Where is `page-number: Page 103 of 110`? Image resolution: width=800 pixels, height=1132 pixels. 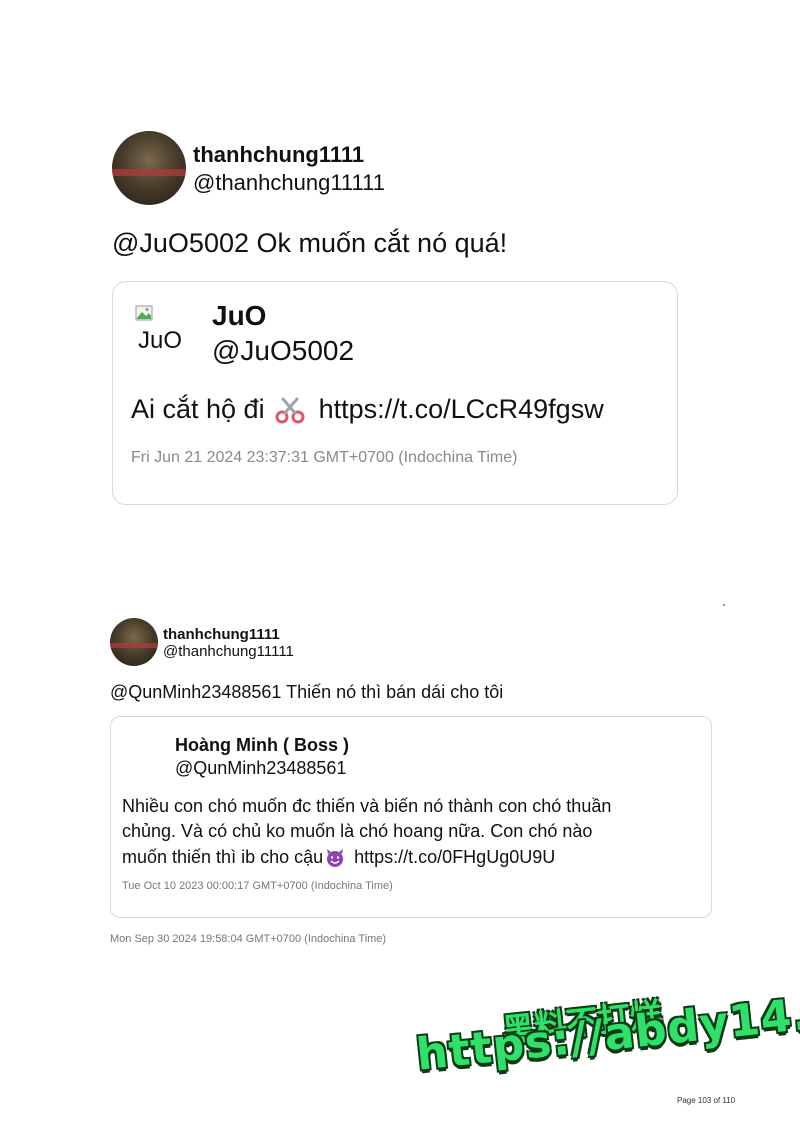 page-number: Page 103 of 110 is located at coordinates (706, 1100).